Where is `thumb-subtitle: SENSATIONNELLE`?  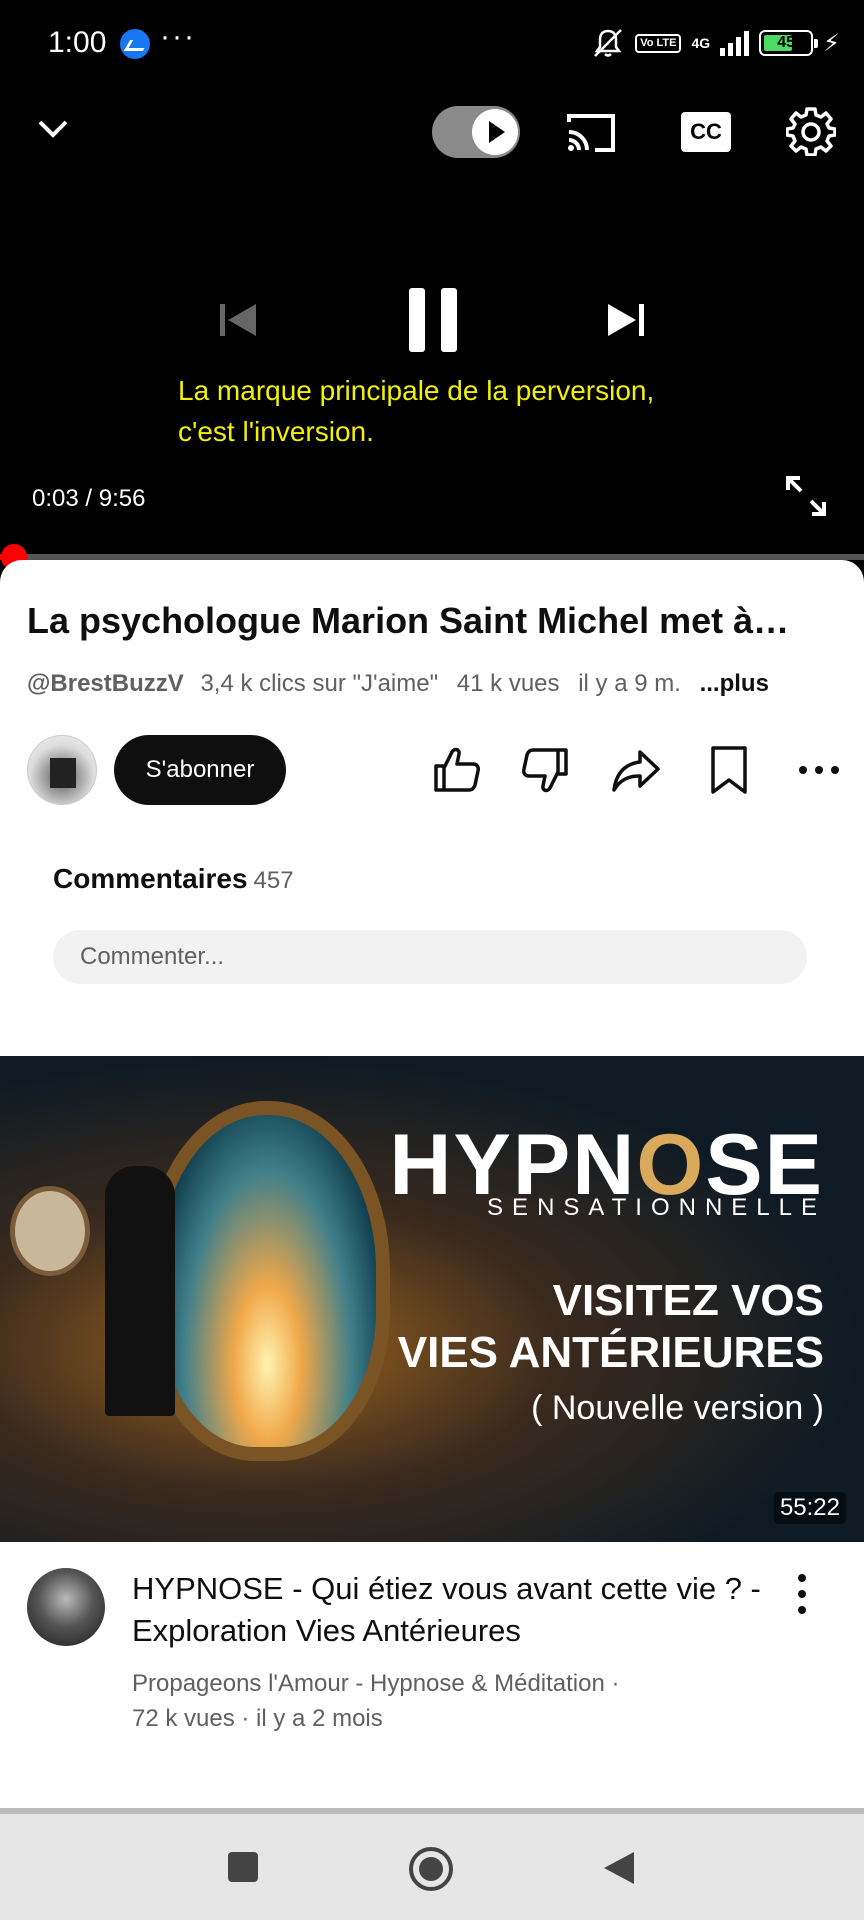
thumb-subtitle: SENSATIONNELLE is located at coordinates (656, 1207).